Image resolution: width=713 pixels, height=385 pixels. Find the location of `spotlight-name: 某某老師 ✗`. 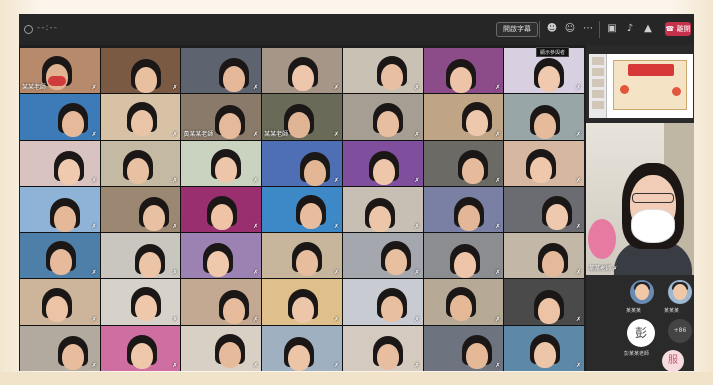

spotlight-name: 某某老師 ✗ is located at coordinates (603, 269).